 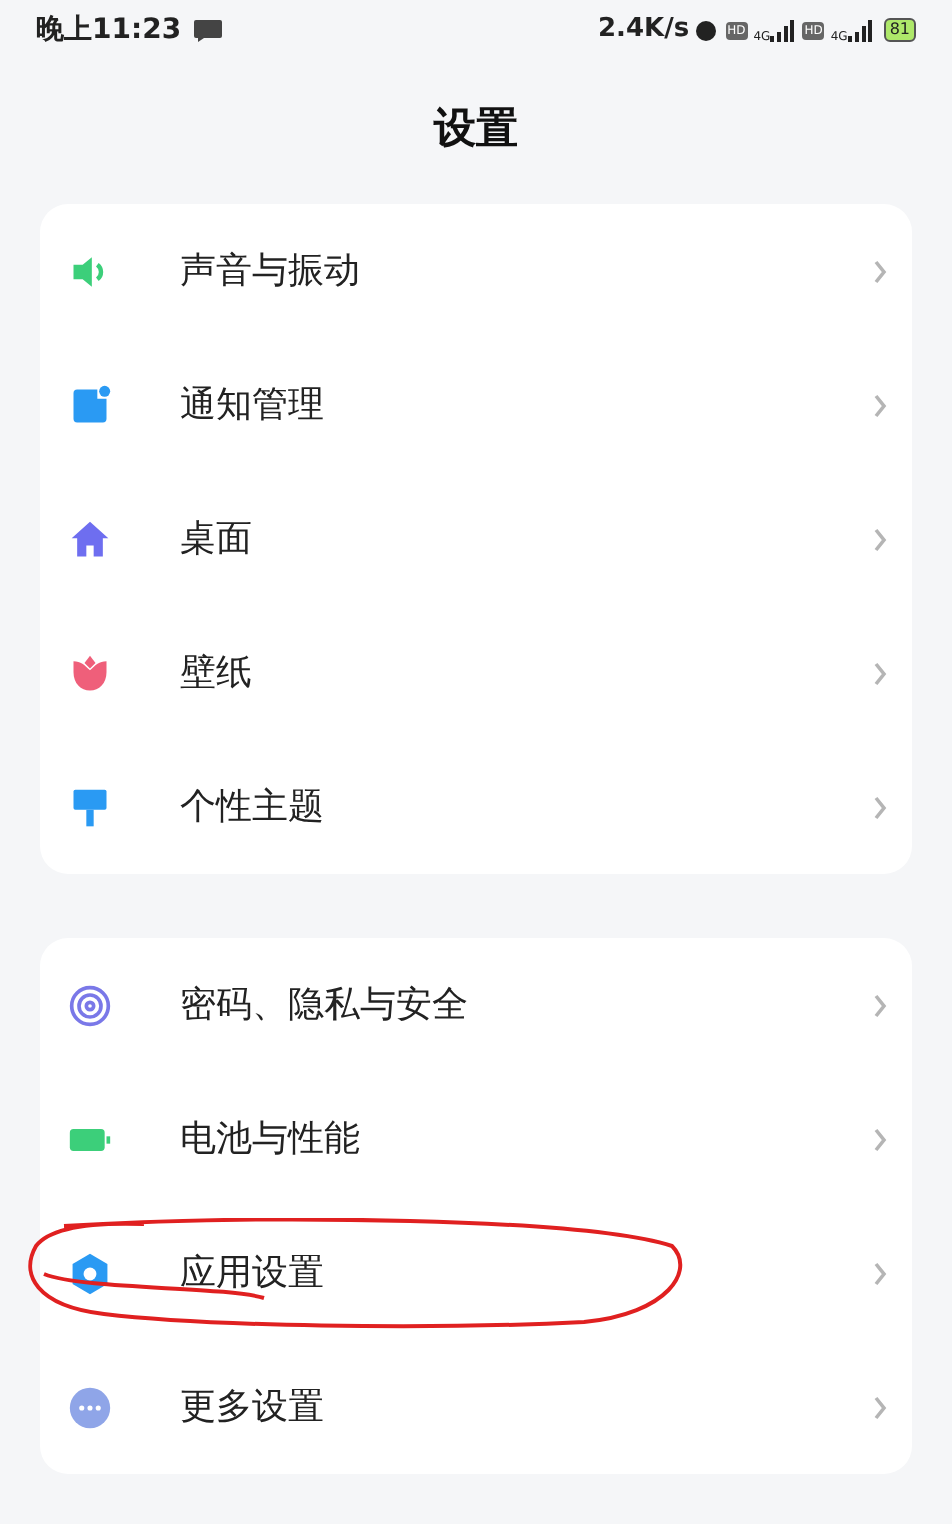 What do you see at coordinates (252, 807) in the screenshot?
I see `setting-label: 个性主题` at bounding box center [252, 807].